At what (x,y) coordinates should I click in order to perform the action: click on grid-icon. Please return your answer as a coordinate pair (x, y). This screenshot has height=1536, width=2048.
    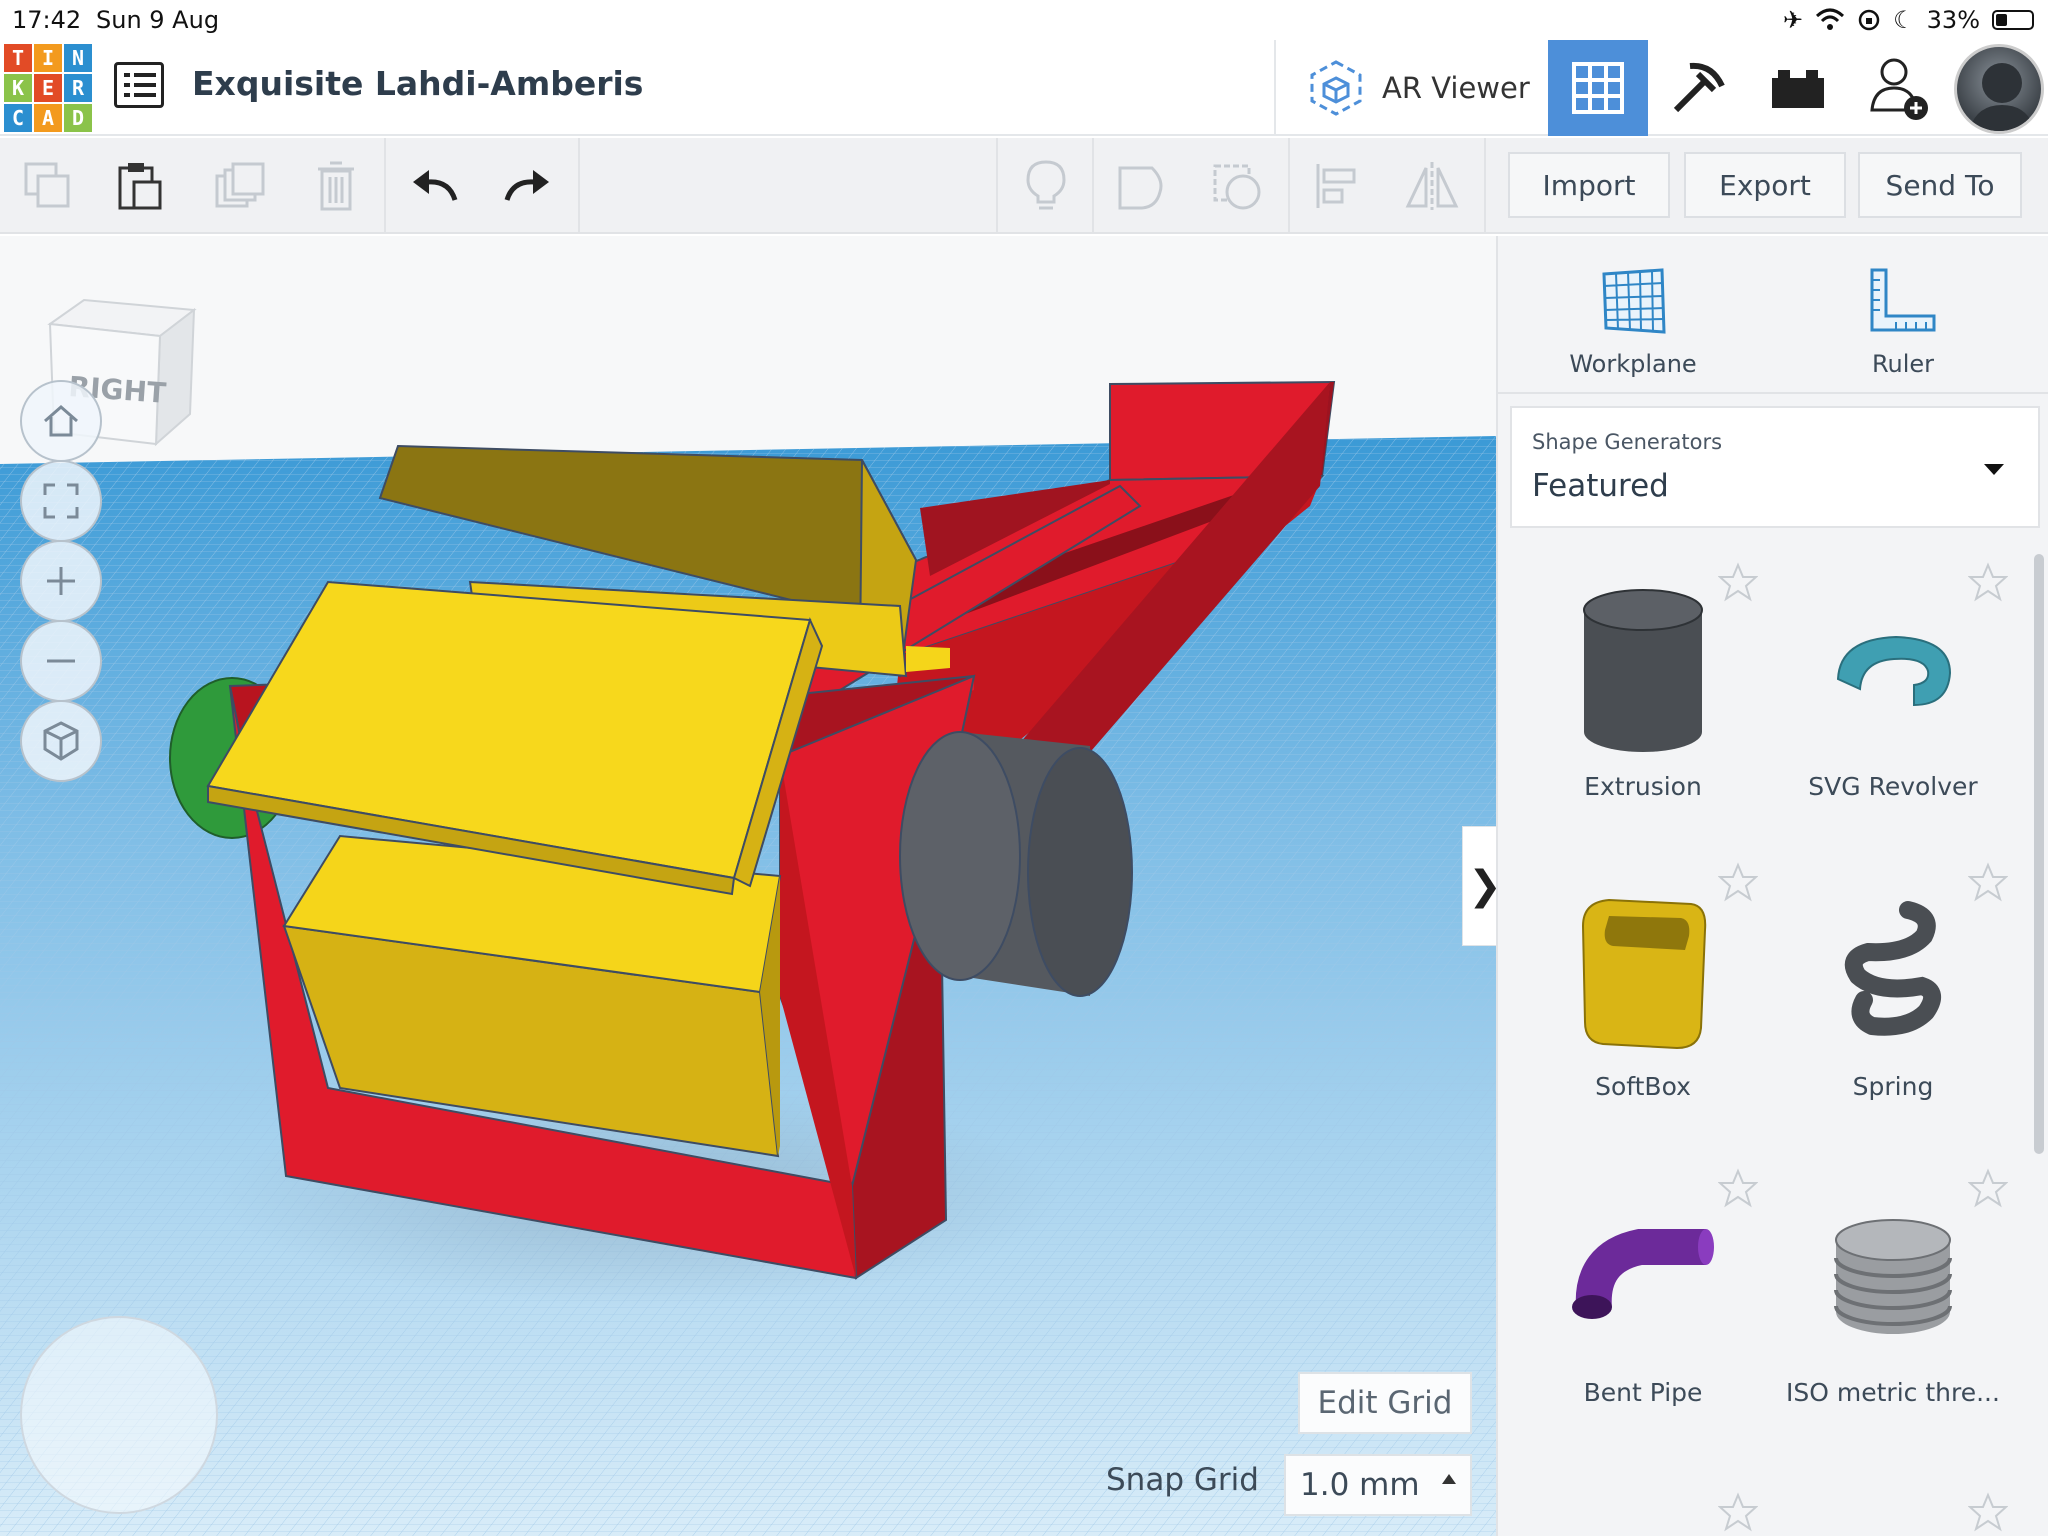
    Looking at the image, I should click on (1598, 88).